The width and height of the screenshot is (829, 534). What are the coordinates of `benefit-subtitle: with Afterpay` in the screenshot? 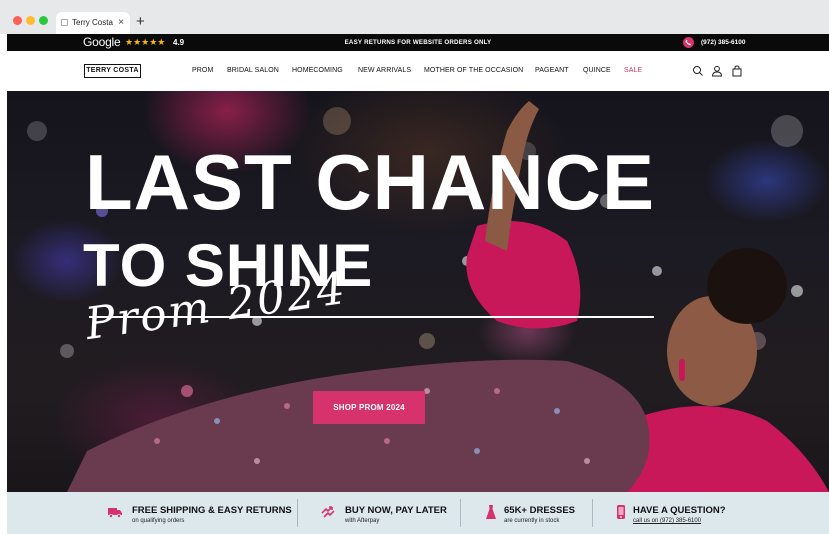 It's located at (362, 521).